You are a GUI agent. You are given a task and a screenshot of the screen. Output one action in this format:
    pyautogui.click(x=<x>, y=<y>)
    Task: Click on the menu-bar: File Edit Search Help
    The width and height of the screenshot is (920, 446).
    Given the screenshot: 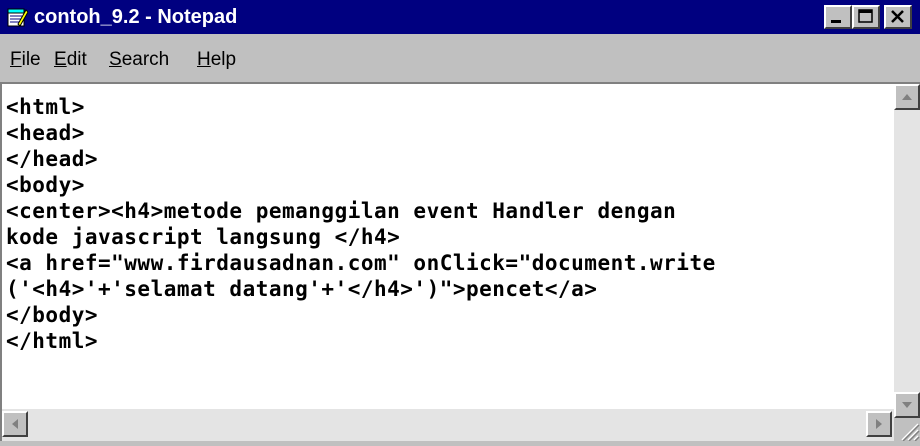 What is the action you would take?
    pyautogui.click(x=460, y=58)
    